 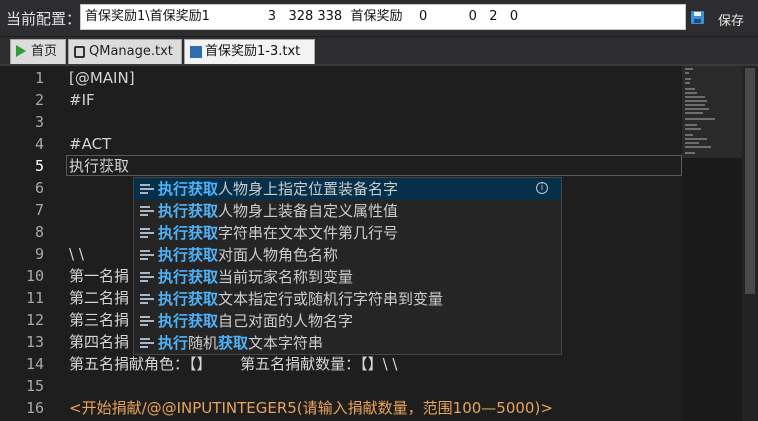 I want to click on file-icon, so click(x=79, y=52).